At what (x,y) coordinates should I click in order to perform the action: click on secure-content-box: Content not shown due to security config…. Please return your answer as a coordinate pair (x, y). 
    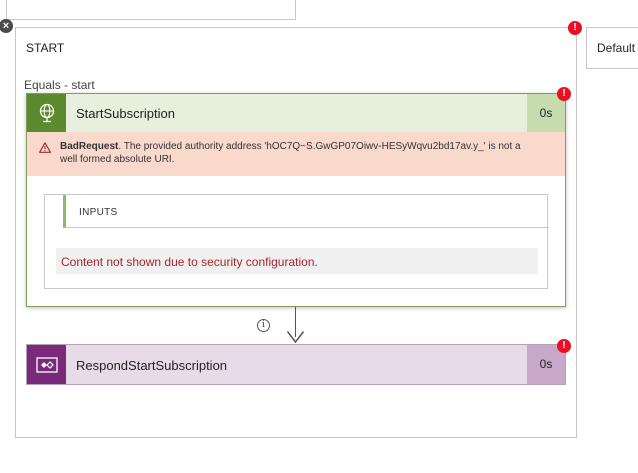
    Looking at the image, I should click on (297, 261).